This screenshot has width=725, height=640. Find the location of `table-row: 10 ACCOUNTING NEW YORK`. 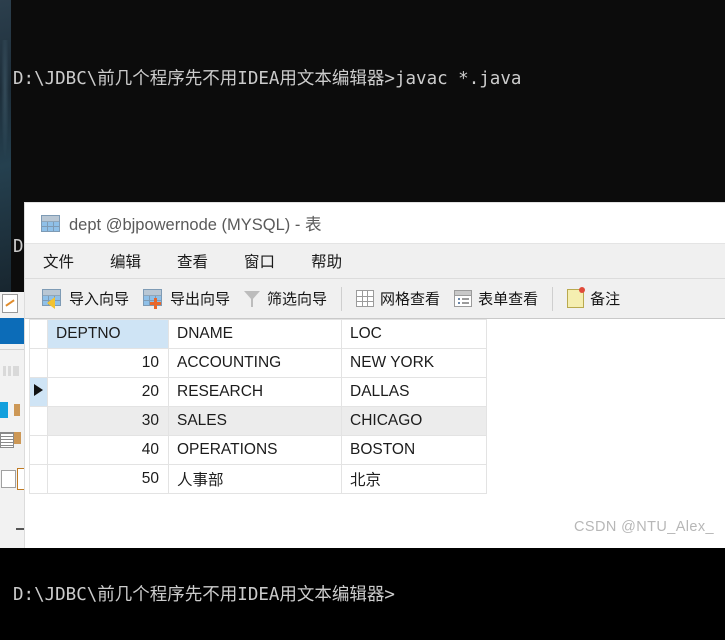

table-row: 10 ACCOUNTING NEW YORK is located at coordinates (258, 363).